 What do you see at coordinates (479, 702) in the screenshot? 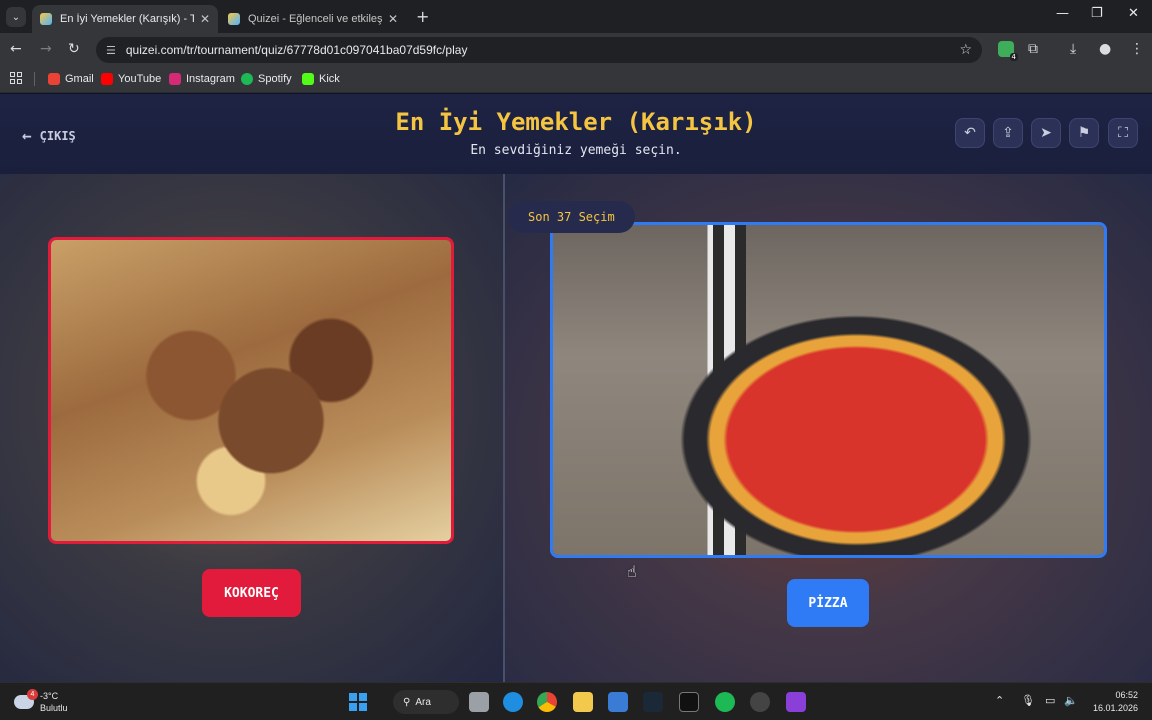
I see `task-view-icon` at bounding box center [479, 702].